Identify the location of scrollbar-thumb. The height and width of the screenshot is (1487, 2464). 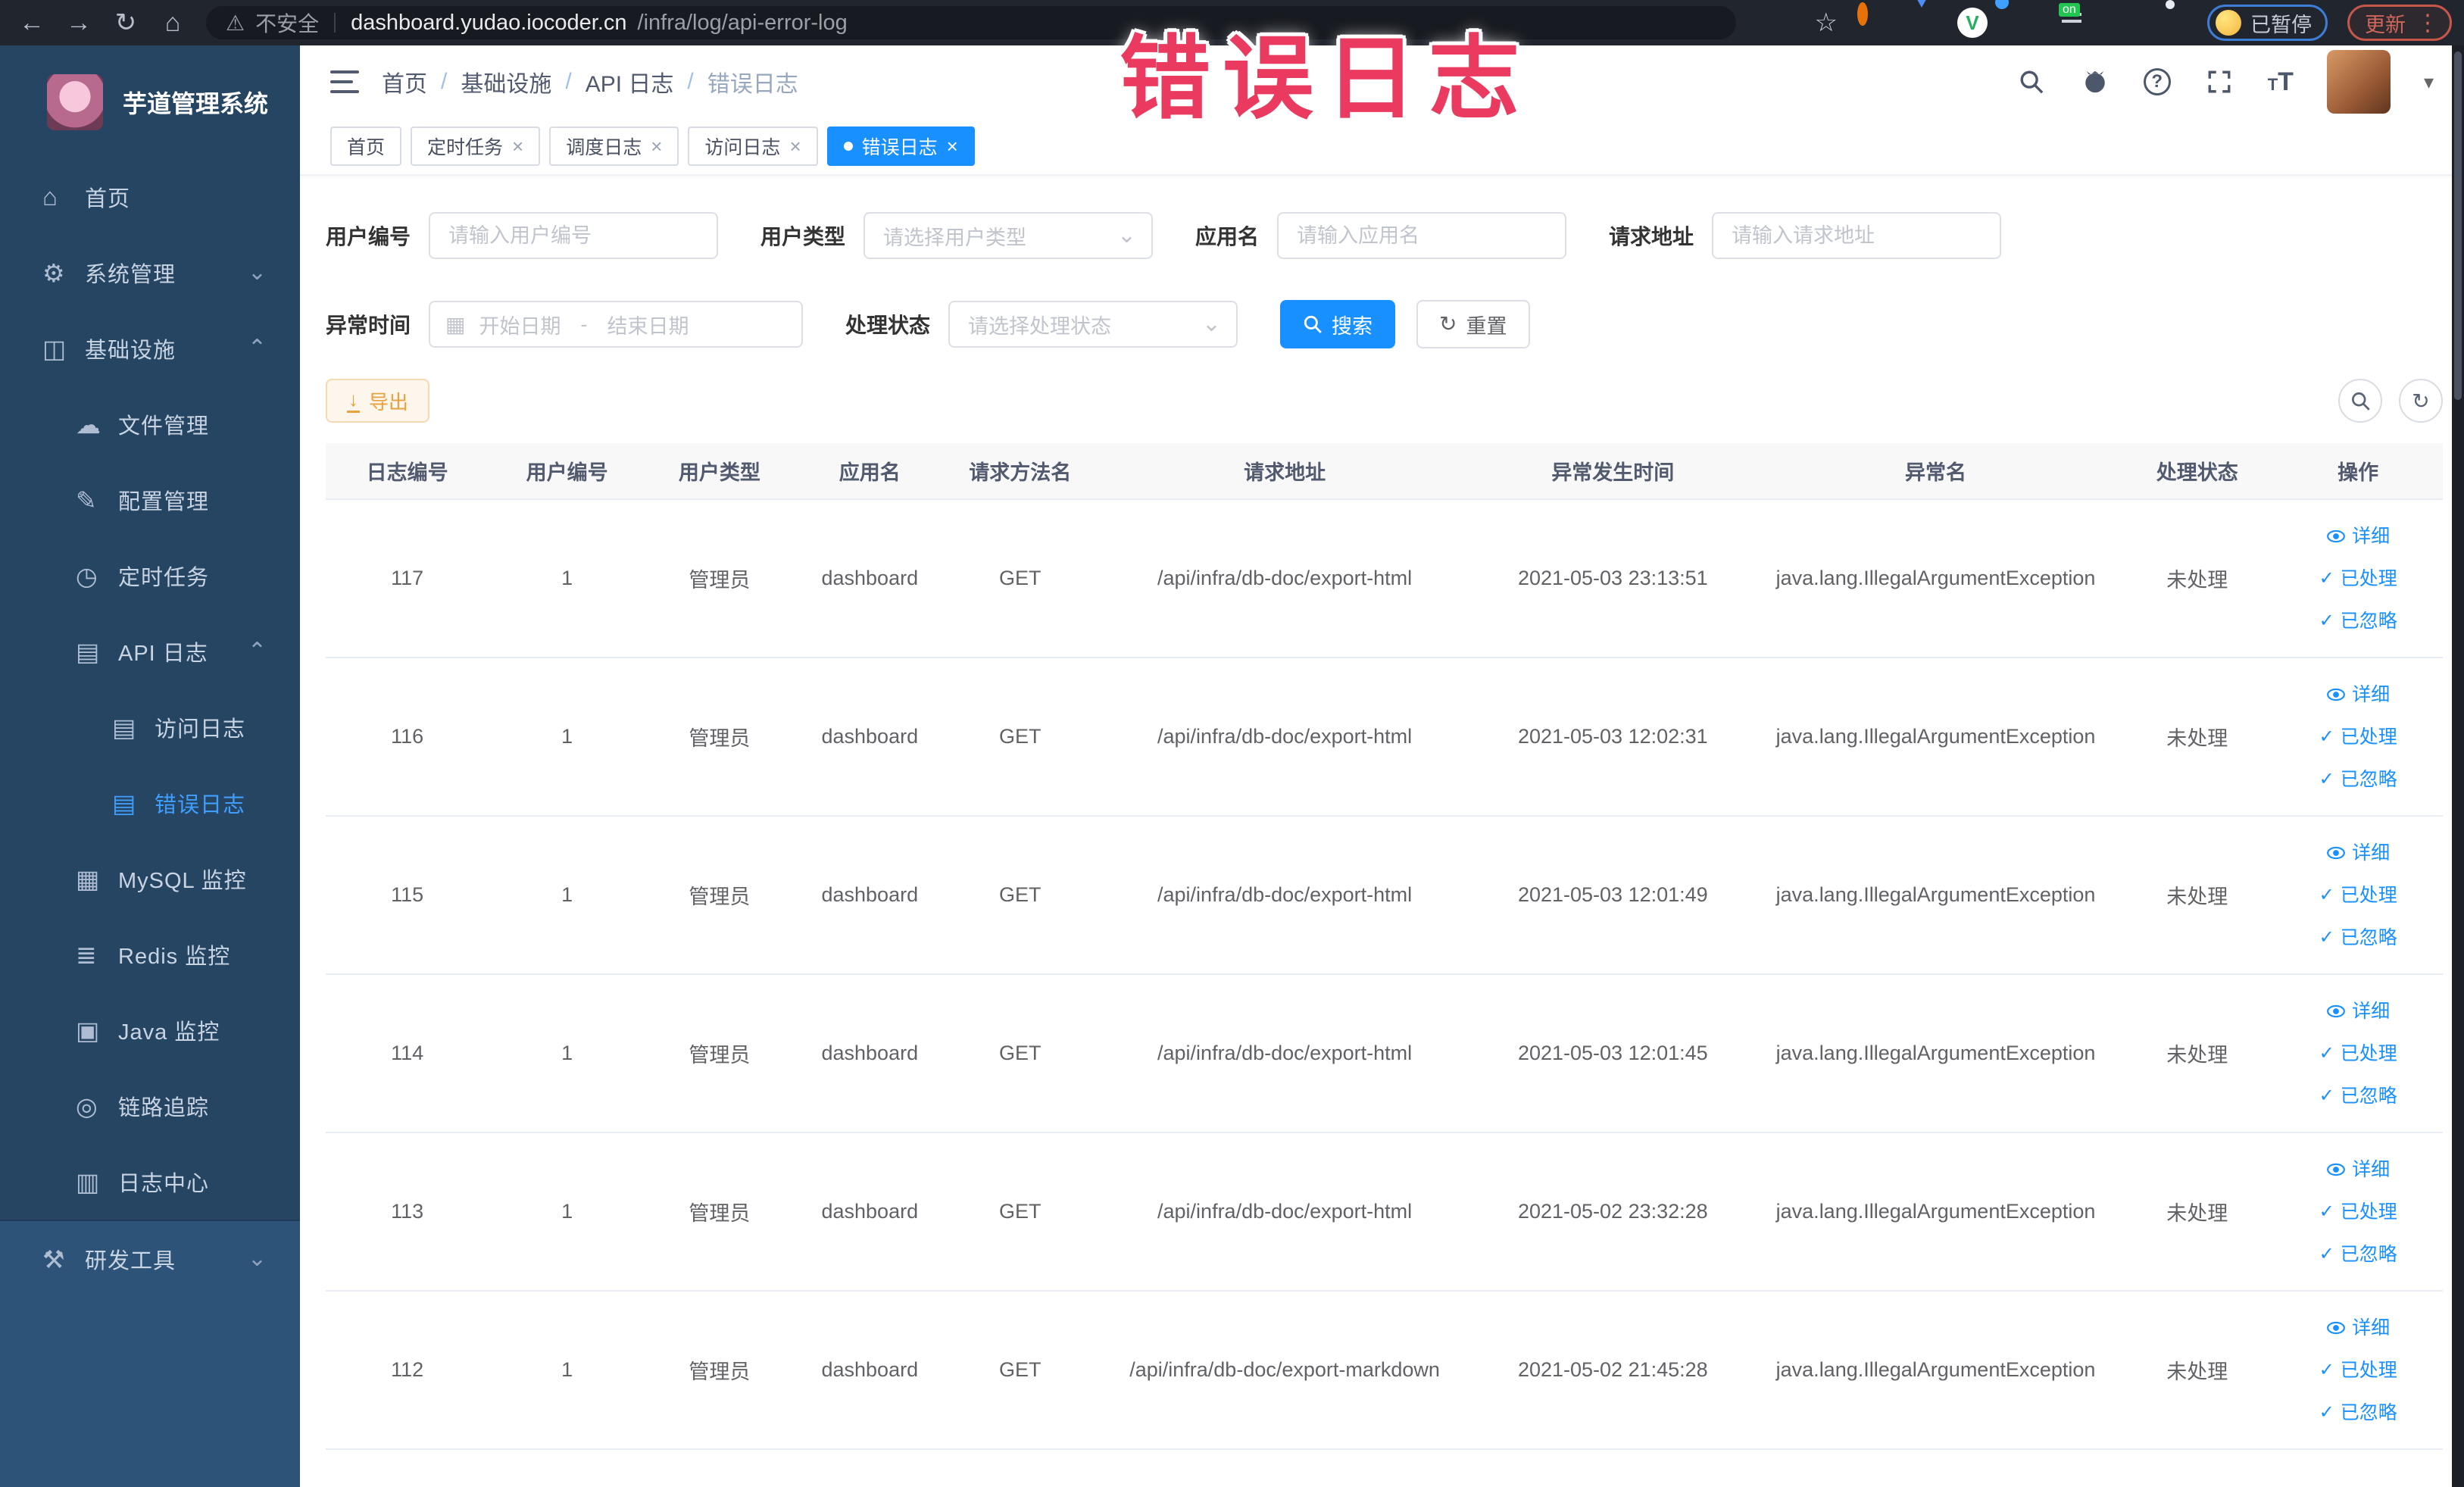
(2458, 226).